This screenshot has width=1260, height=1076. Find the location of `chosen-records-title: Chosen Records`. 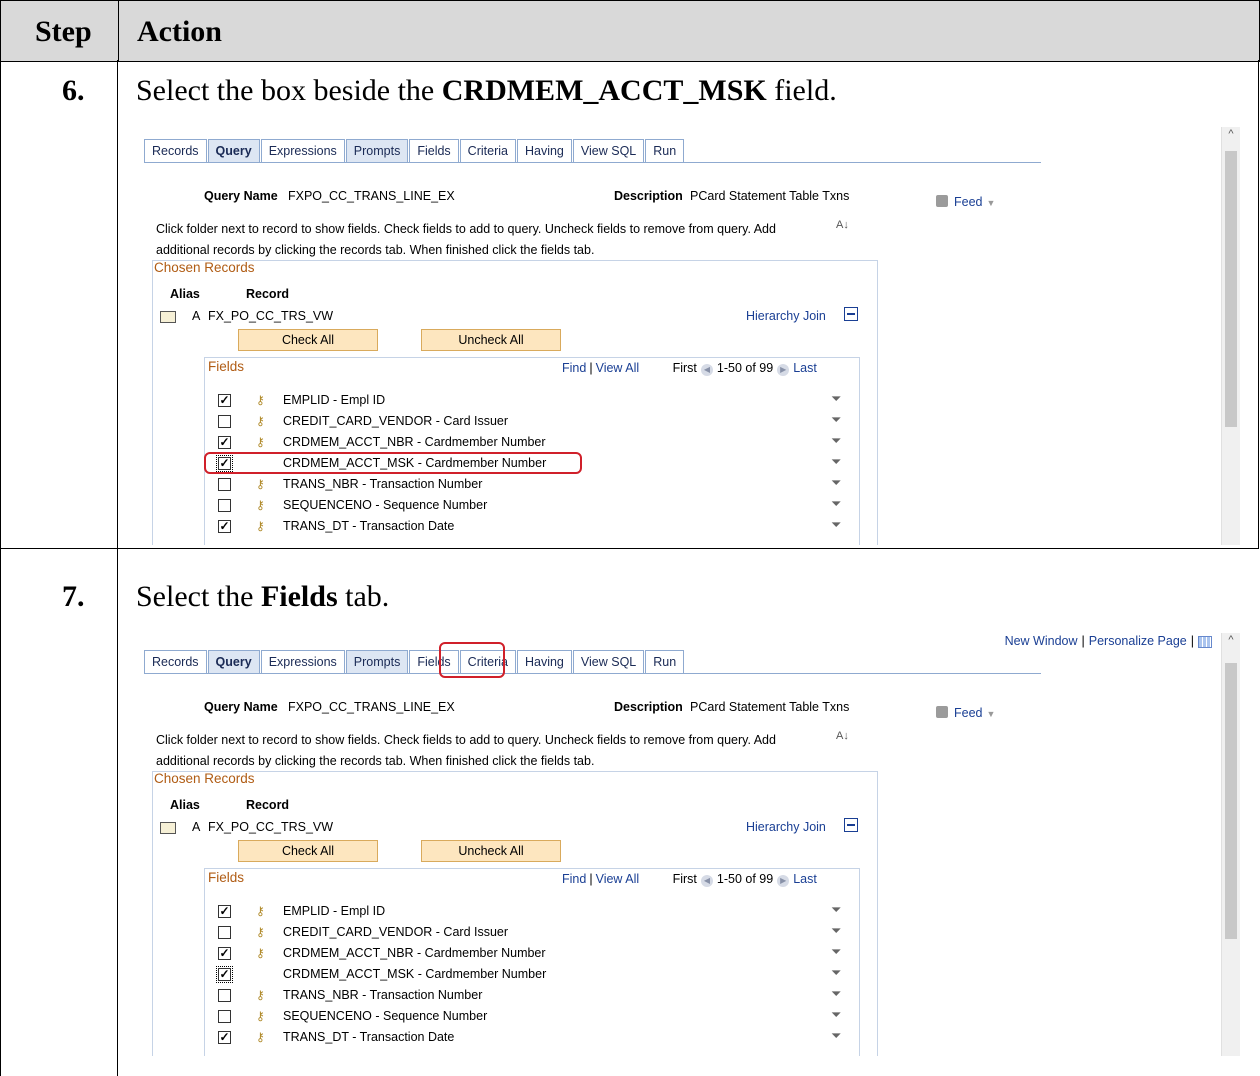

chosen-records-title: Chosen Records is located at coordinates (204, 267).